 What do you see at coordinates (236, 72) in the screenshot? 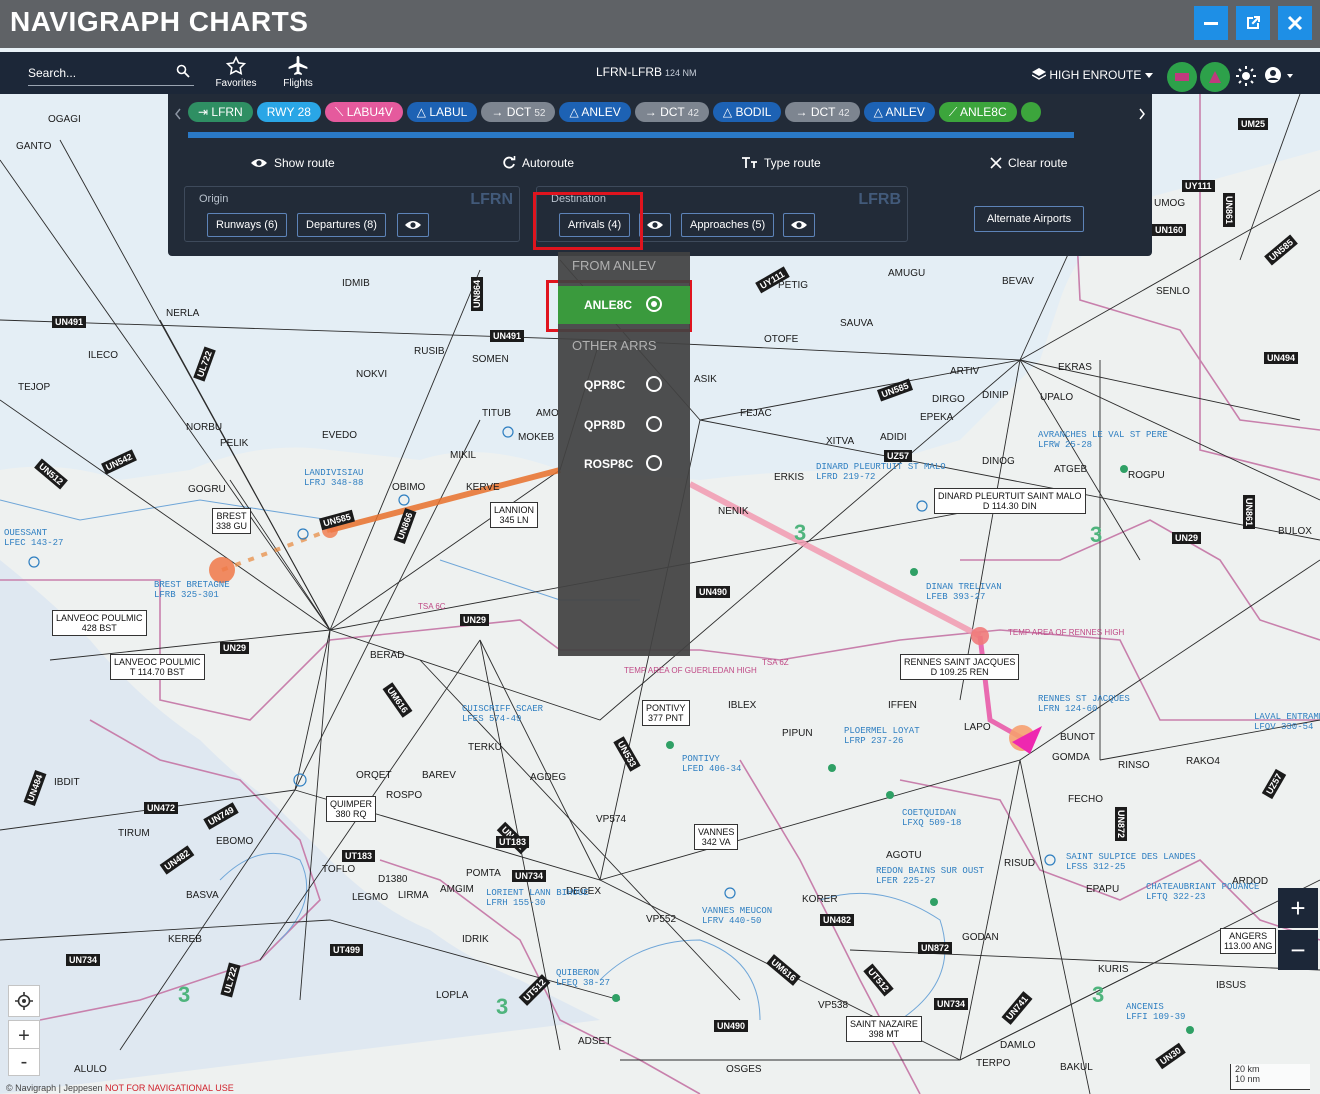
I see `favorites-button: Favorites` at bounding box center [236, 72].